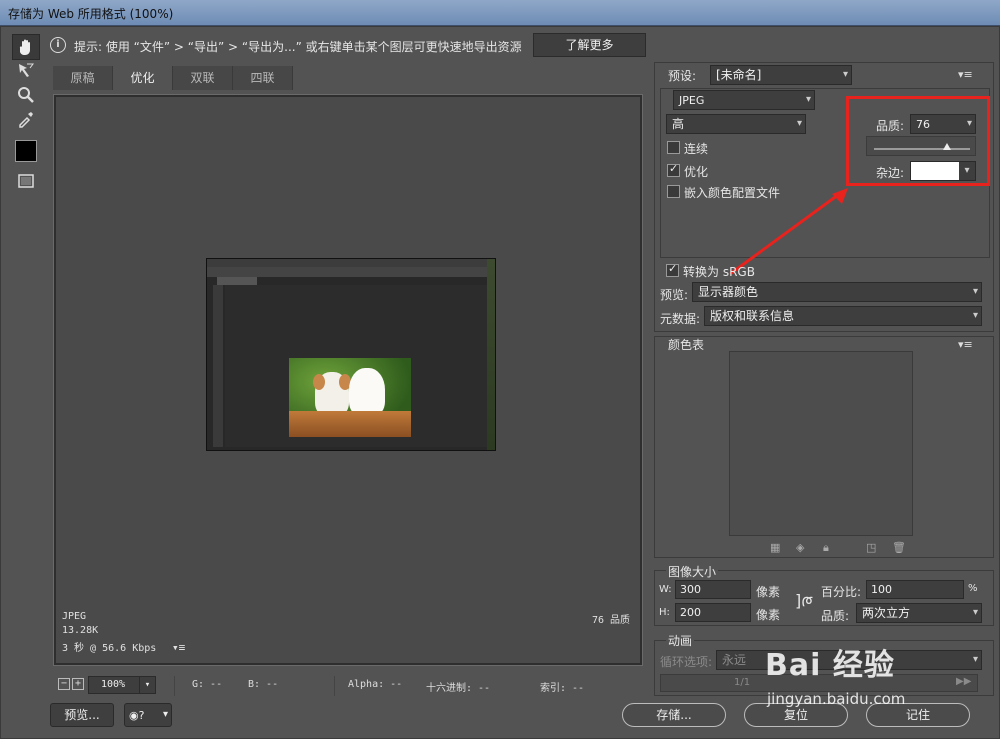 This screenshot has width=1000, height=739. Describe the element at coordinates (841, 592) in the screenshot. I see `percent-label: 百分比:` at that location.